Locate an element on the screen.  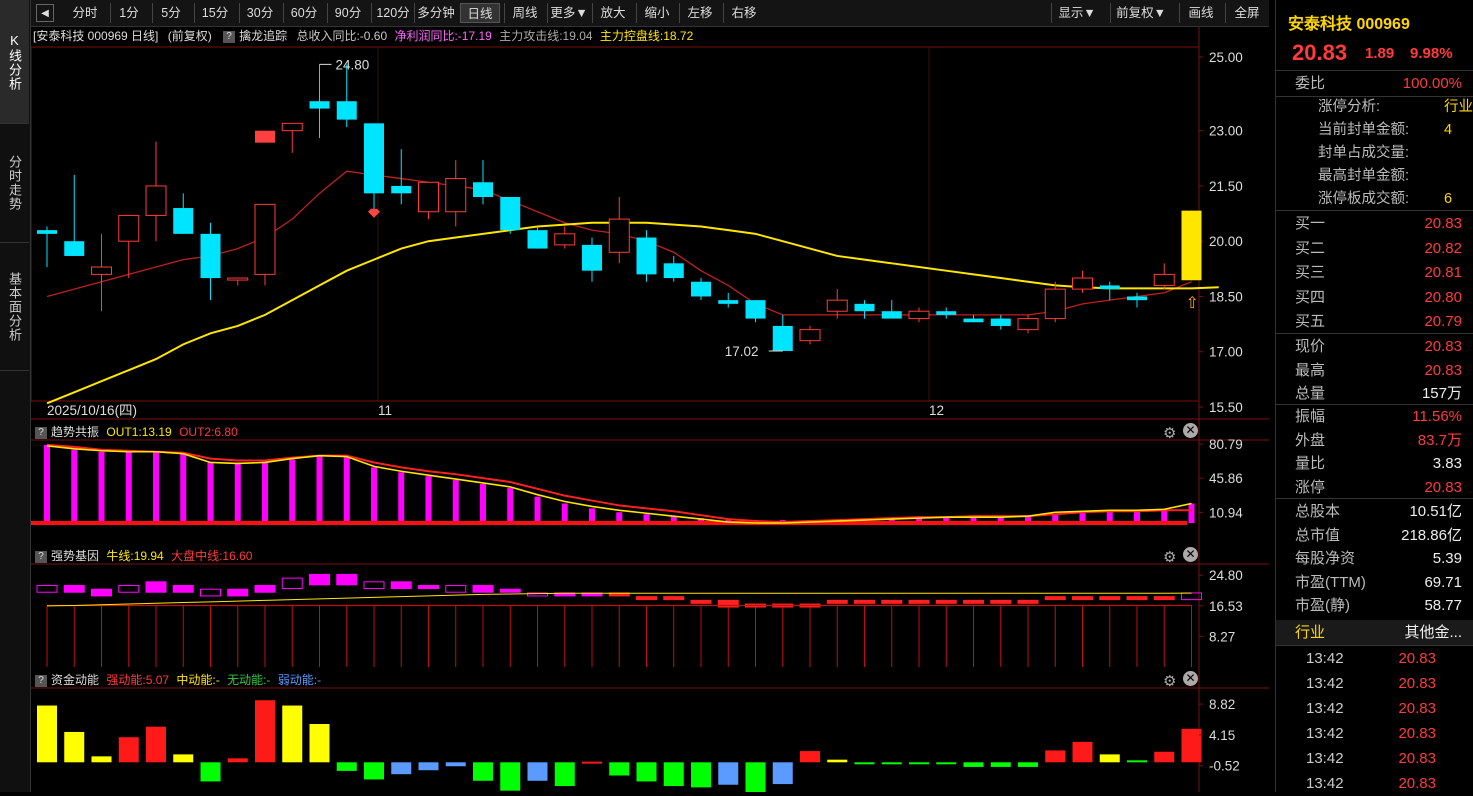
period-more-dropdown: 更多▼ is located at coordinates (568, 13).